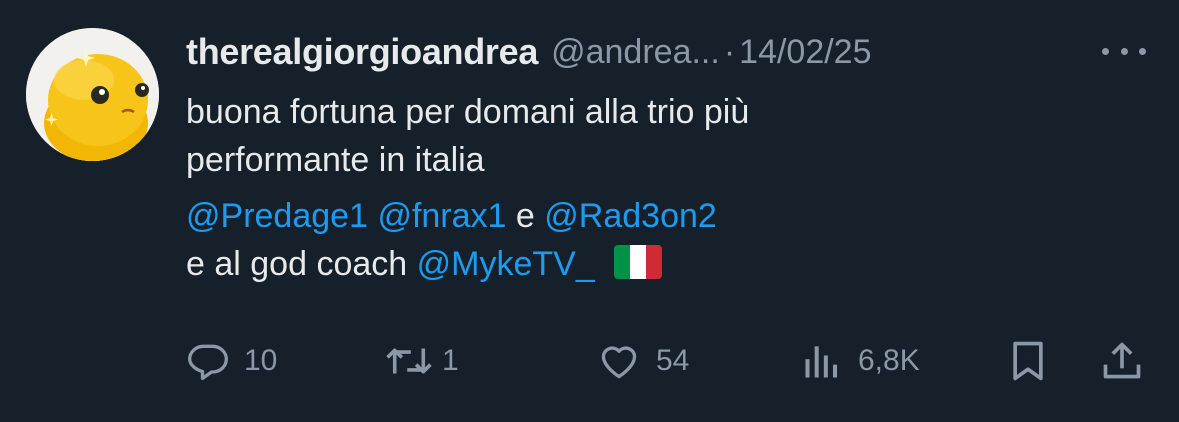 The width and height of the screenshot is (1179, 422). Describe the element at coordinates (468, 112) in the screenshot. I see `tweet-line-1: buona fortuna per domani alla trio più` at that location.